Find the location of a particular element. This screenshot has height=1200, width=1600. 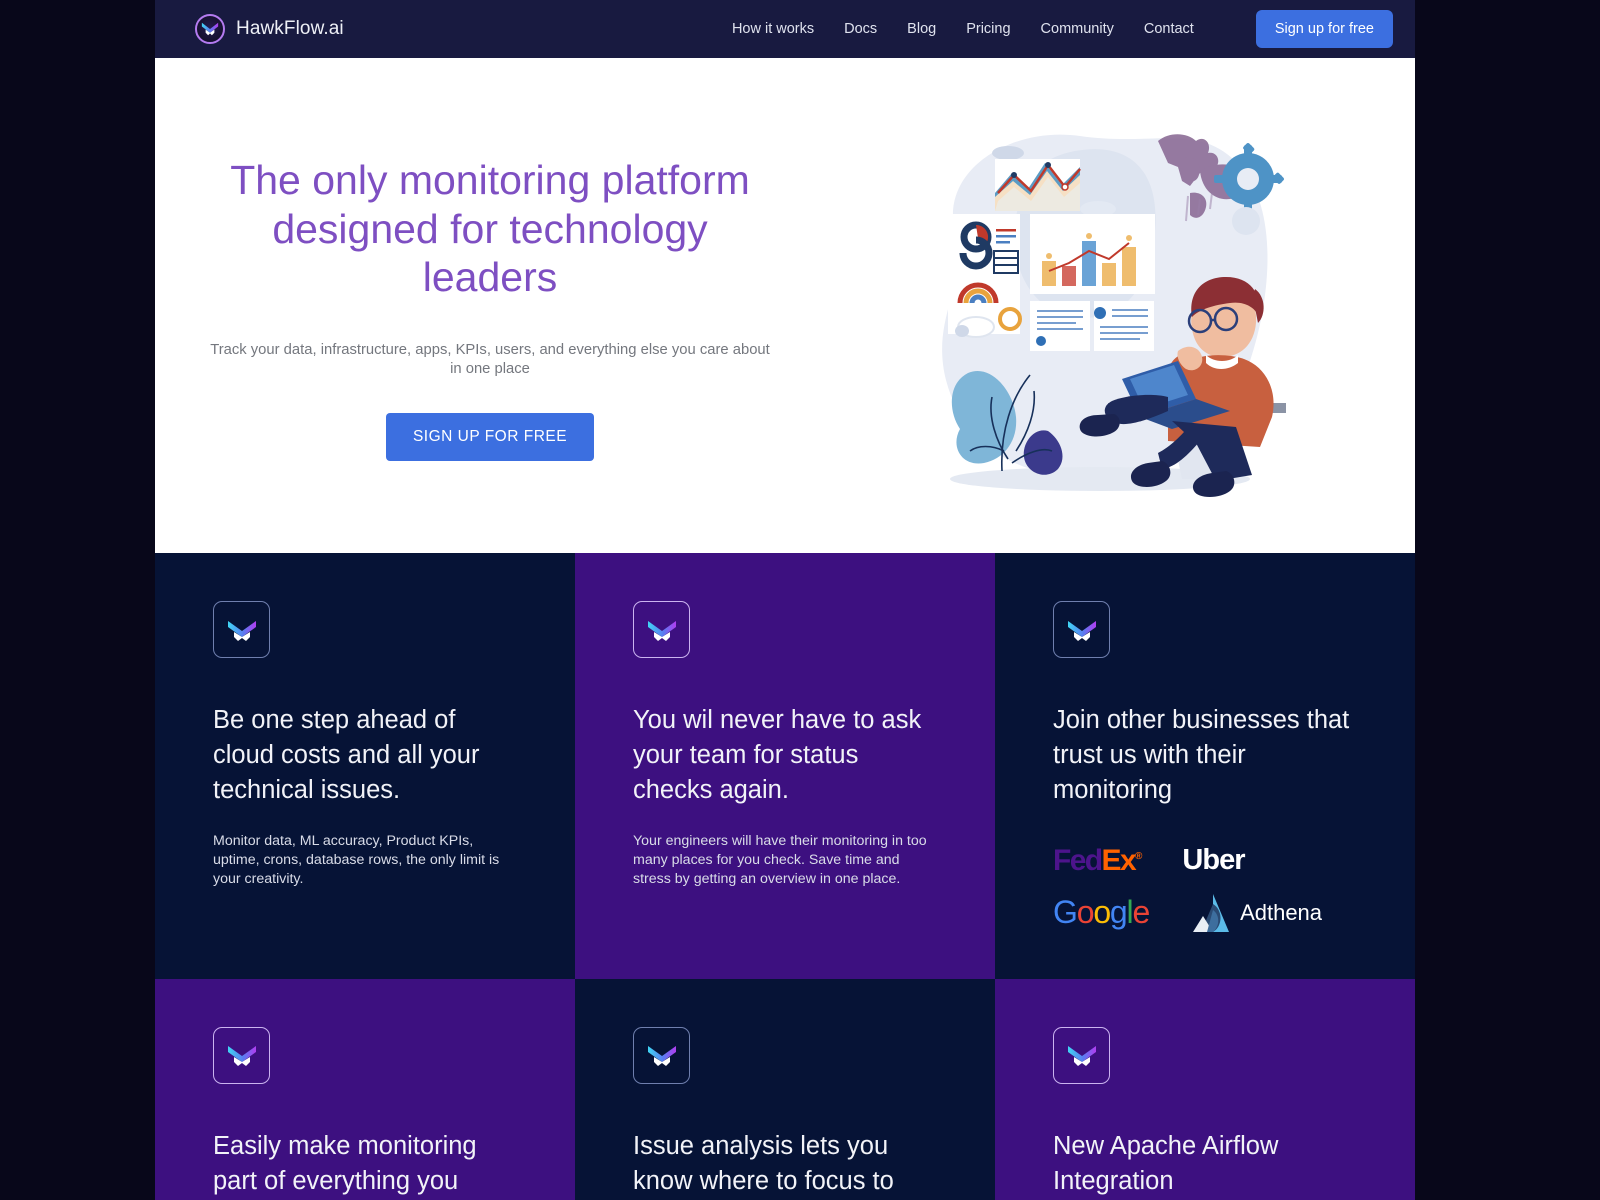

google-logo: Google is located at coordinates (1101, 912).